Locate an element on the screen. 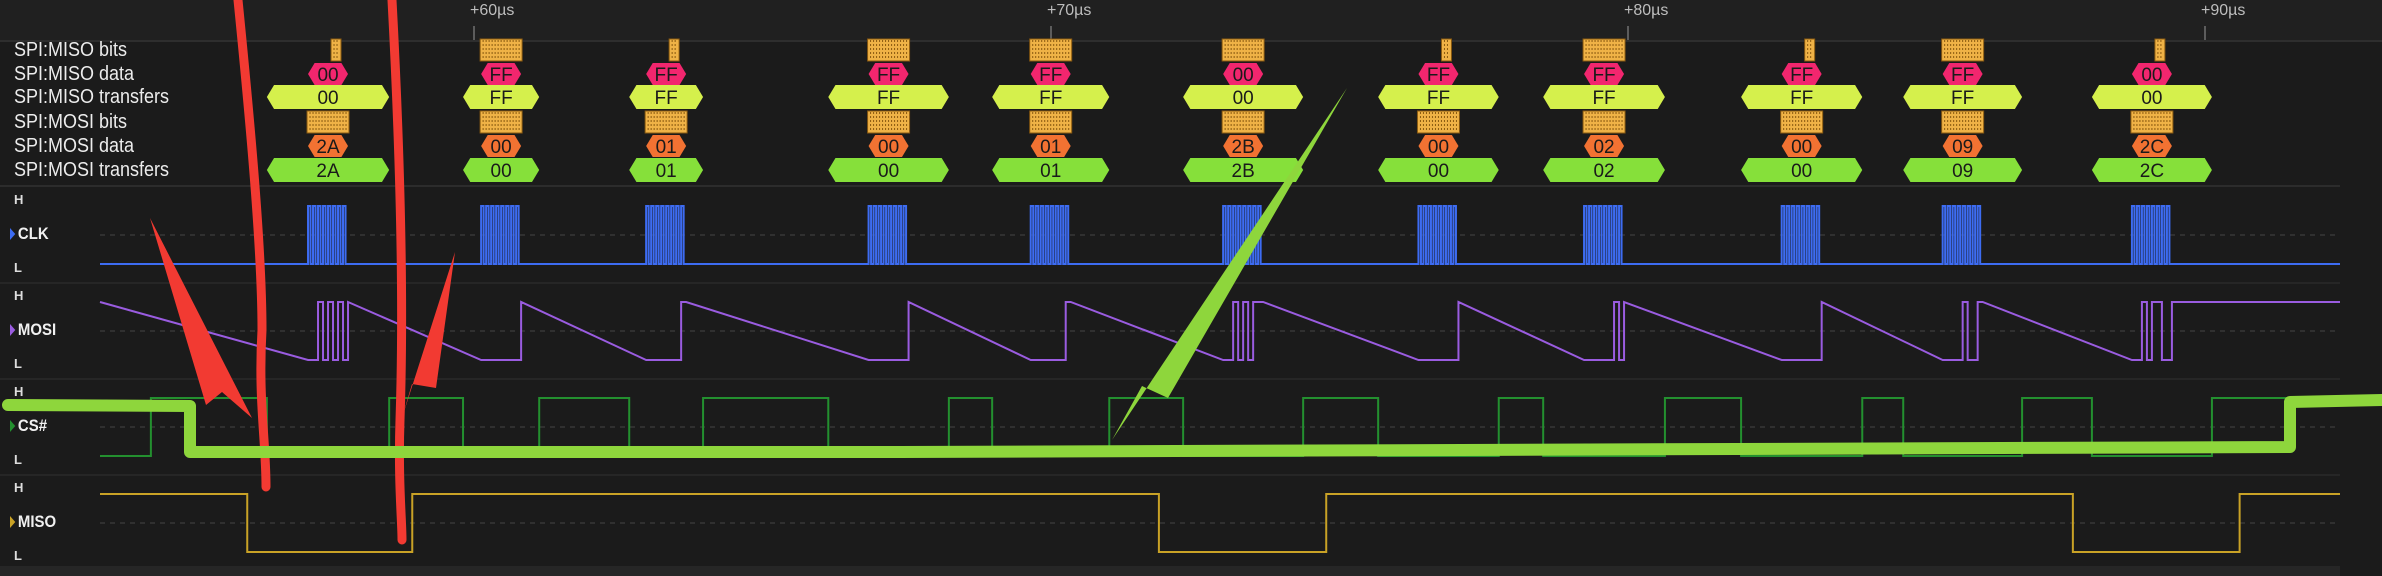 The width and height of the screenshot is (2382, 576). channel-name-text: CLK is located at coordinates (33, 233).